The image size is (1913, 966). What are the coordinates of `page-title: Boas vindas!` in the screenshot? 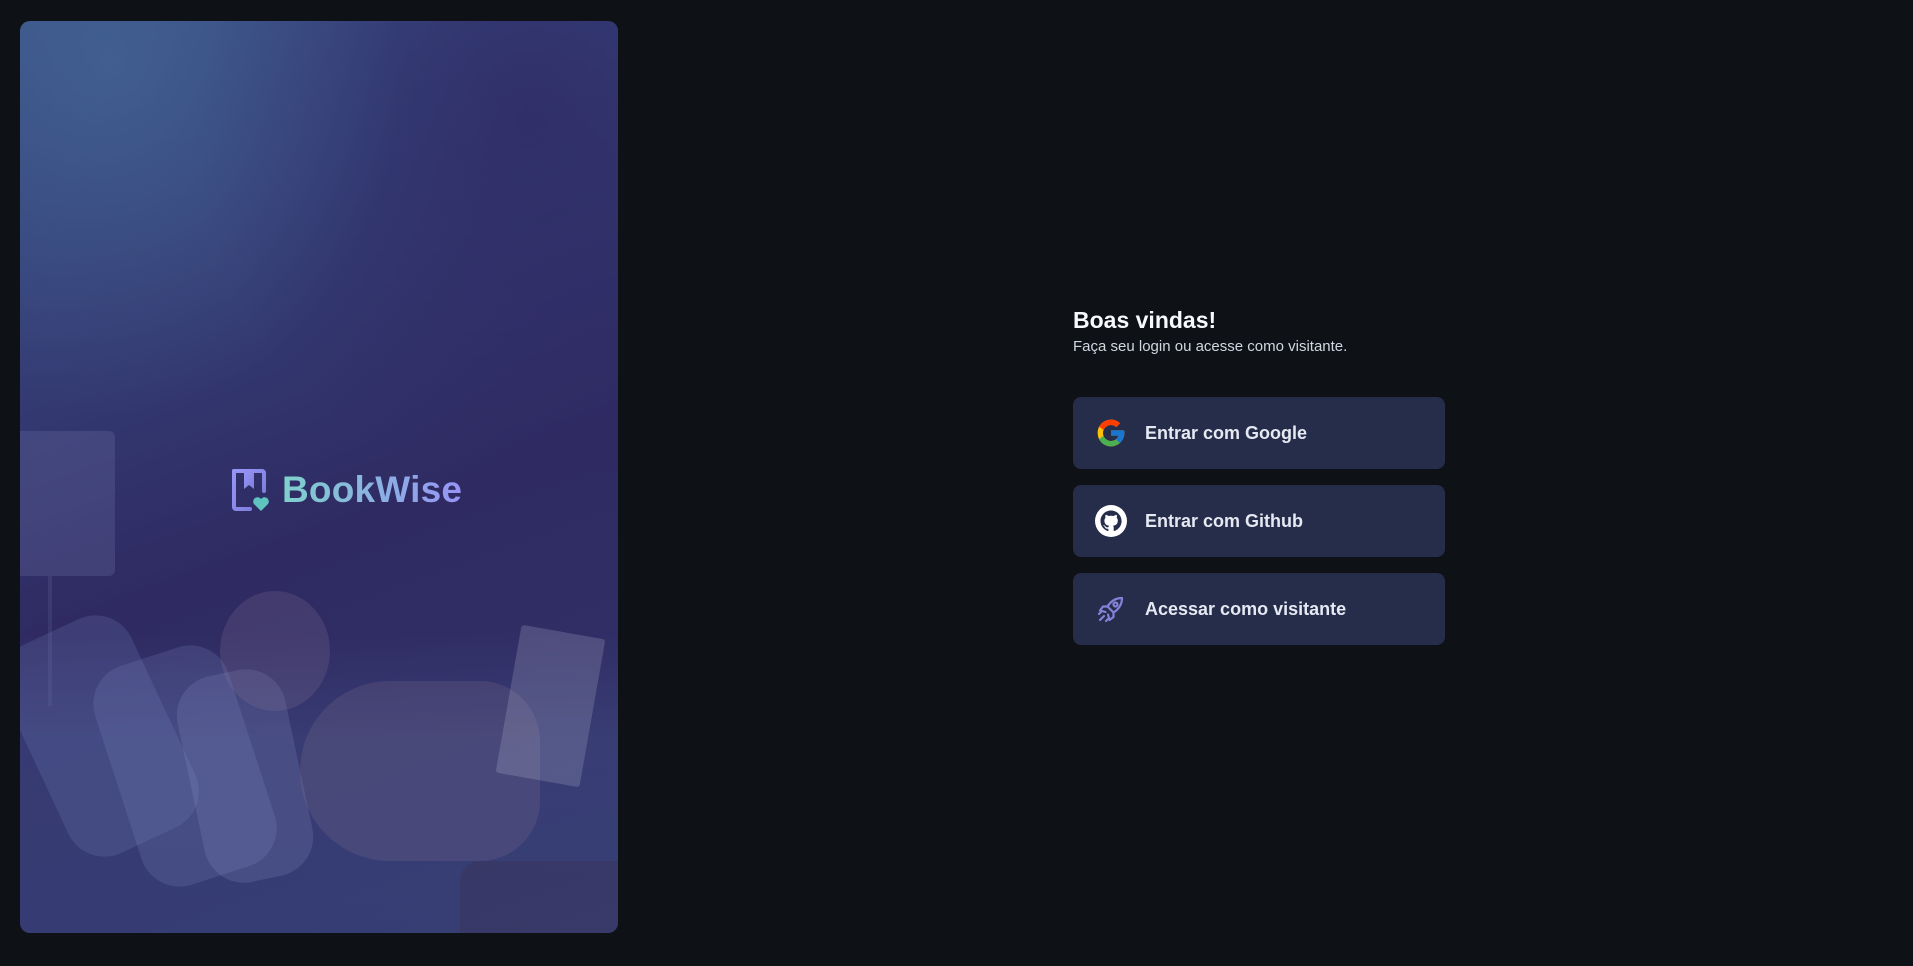 It's located at (1145, 320).